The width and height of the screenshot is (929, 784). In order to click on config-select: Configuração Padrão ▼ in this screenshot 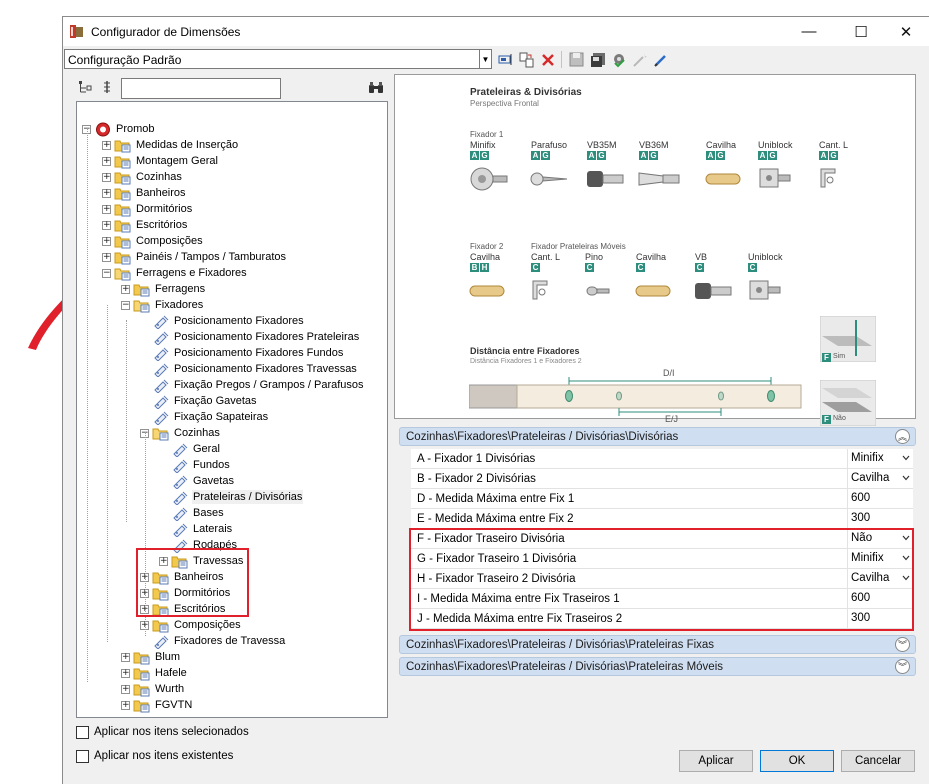, I will do `click(278, 59)`.